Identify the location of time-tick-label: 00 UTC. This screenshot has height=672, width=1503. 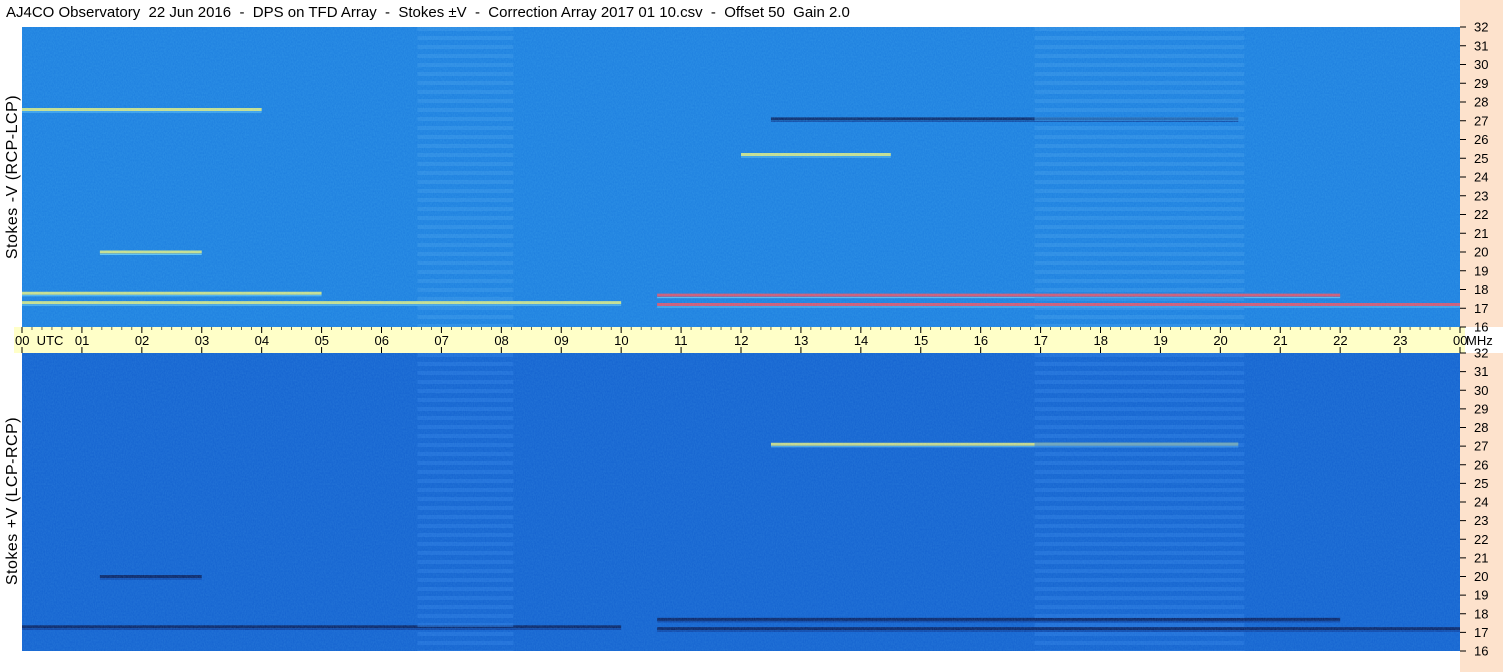
(39, 340).